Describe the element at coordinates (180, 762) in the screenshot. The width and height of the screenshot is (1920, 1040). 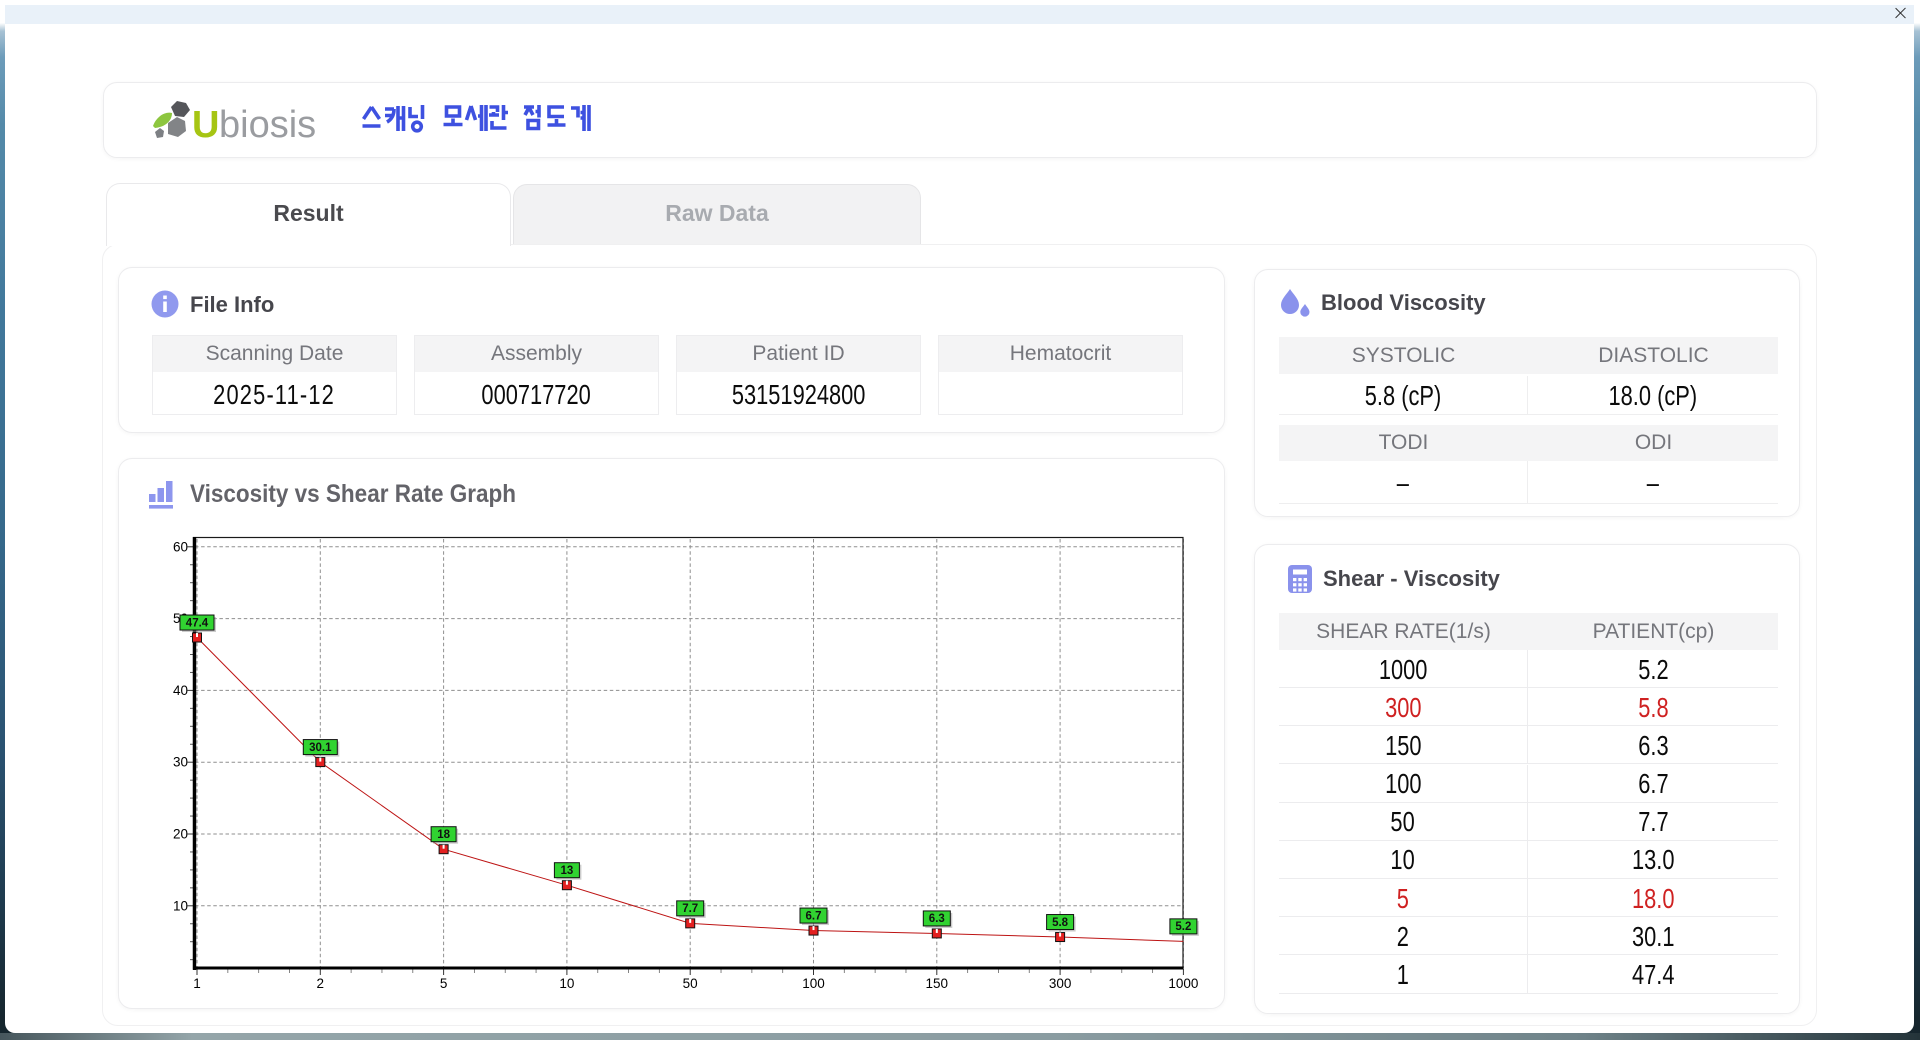
I see `svg-text: 30` at that location.